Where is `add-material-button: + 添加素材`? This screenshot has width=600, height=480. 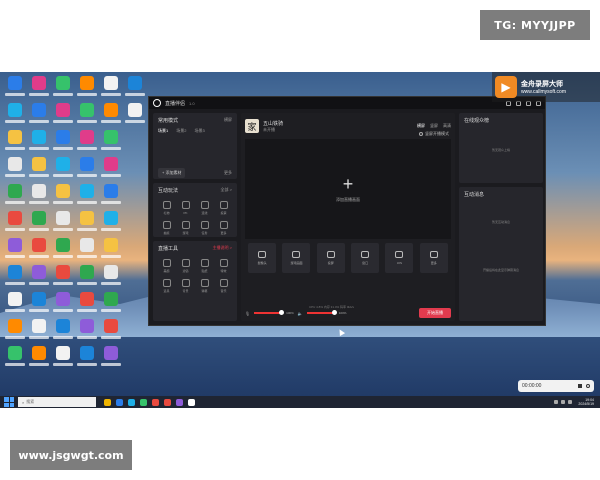 add-material-button: + 添加素材 is located at coordinates (172, 173).